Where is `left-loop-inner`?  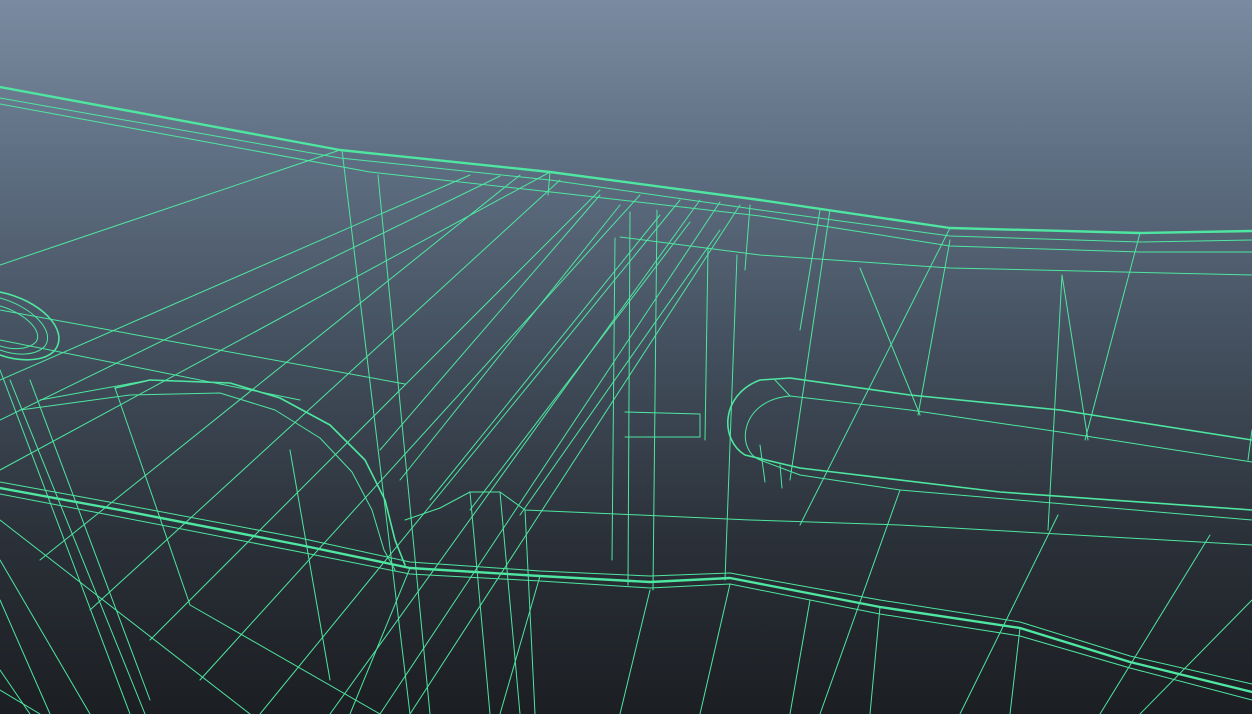
left-loop-inner is located at coordinates (24, 326).